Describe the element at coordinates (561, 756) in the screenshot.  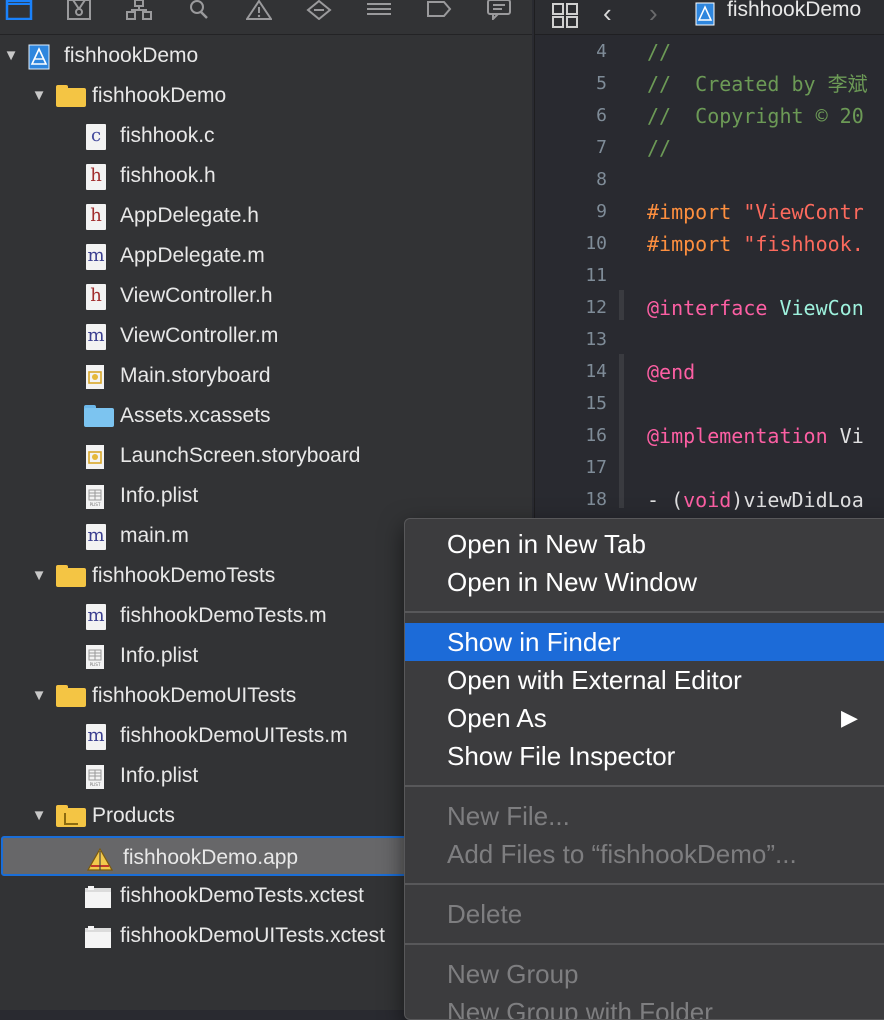
I see `menu-item-label: Show File Inspector` at that location.